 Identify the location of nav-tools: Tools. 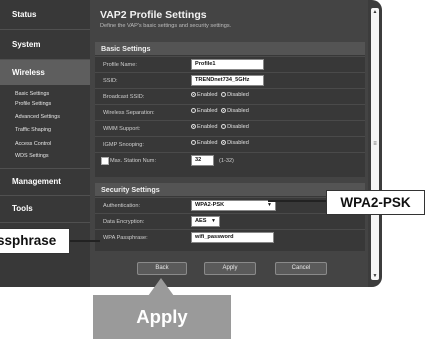
(45, 209).